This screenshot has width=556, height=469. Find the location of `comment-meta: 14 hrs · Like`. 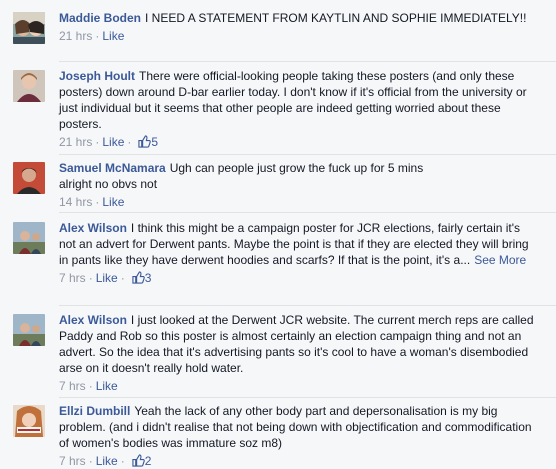

comment-meta: 14 hrs · Like is located at coordinates (92, 202).